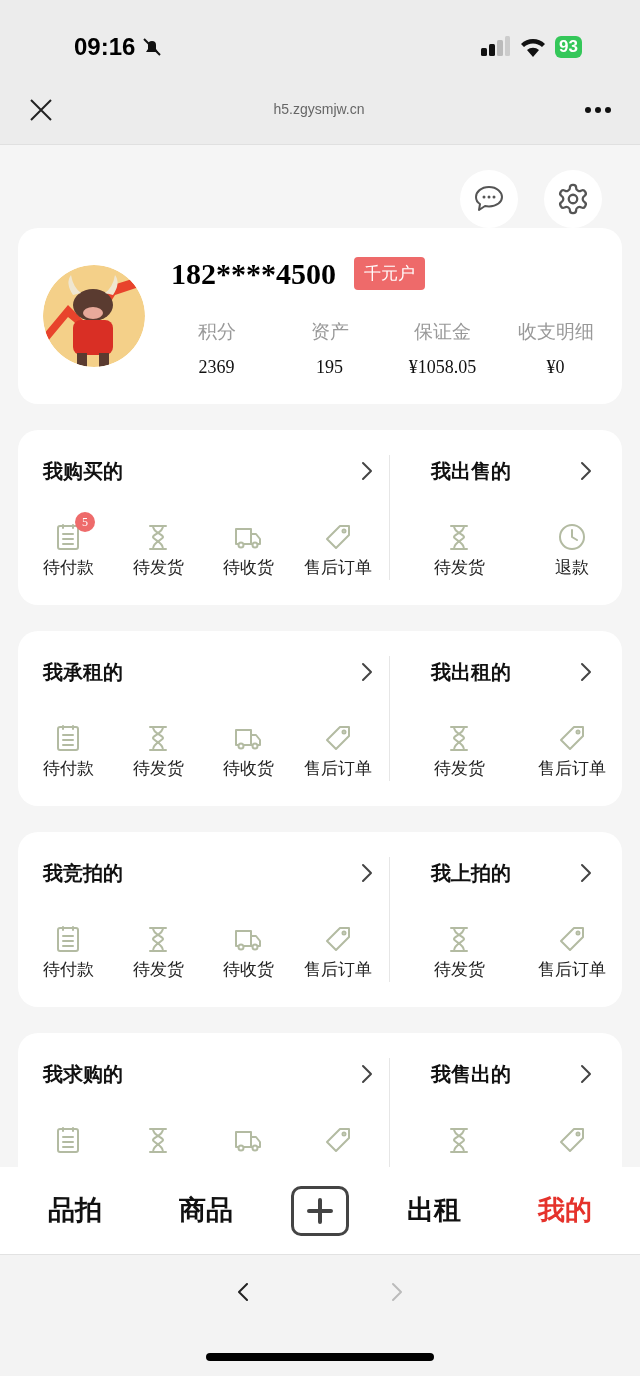 Image resolution: width=640 pixels, height=1376 pixels. I want to click on count-badge: 5, so click(85, 522).